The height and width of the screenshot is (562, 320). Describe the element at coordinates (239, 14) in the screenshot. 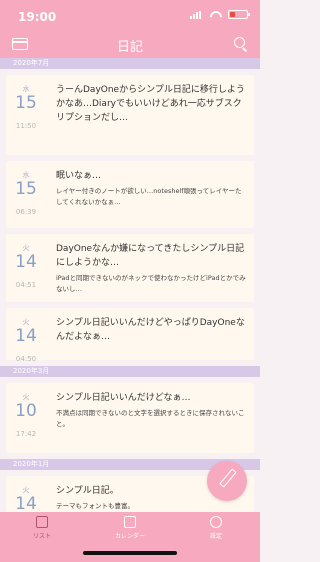

I see `battery-icon` at that location.